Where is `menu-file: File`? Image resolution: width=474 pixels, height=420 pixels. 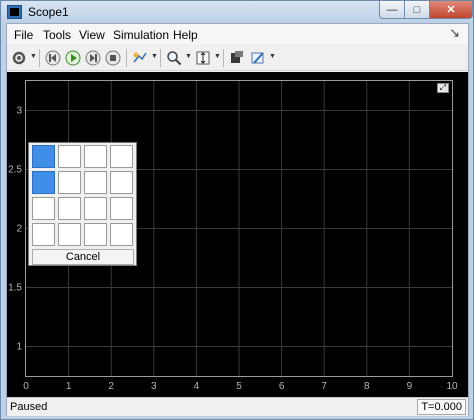
menu-file: File is located at coordinates (23, 35).